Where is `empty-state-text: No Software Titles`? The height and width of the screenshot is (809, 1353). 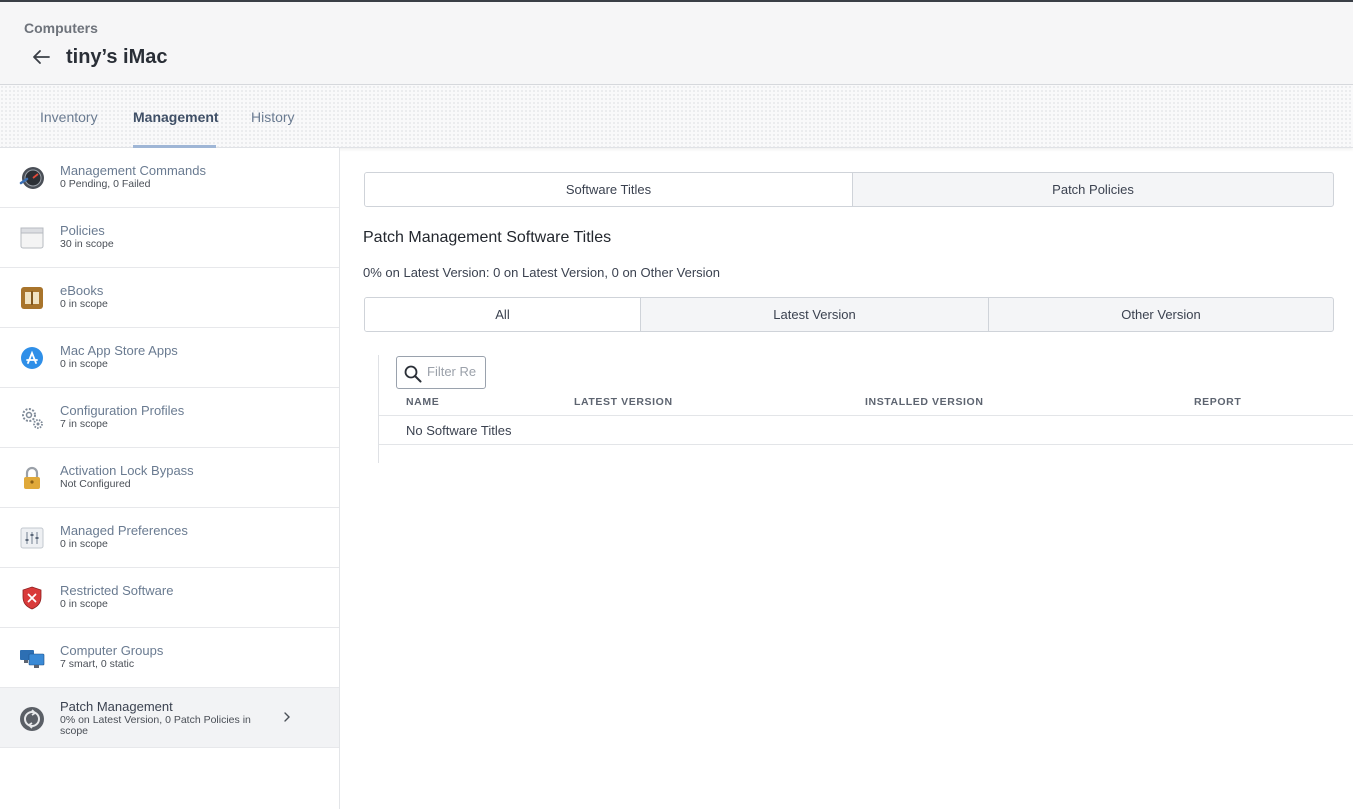
empty-state-text: No Software Titles is located at coordinates (459, 430).